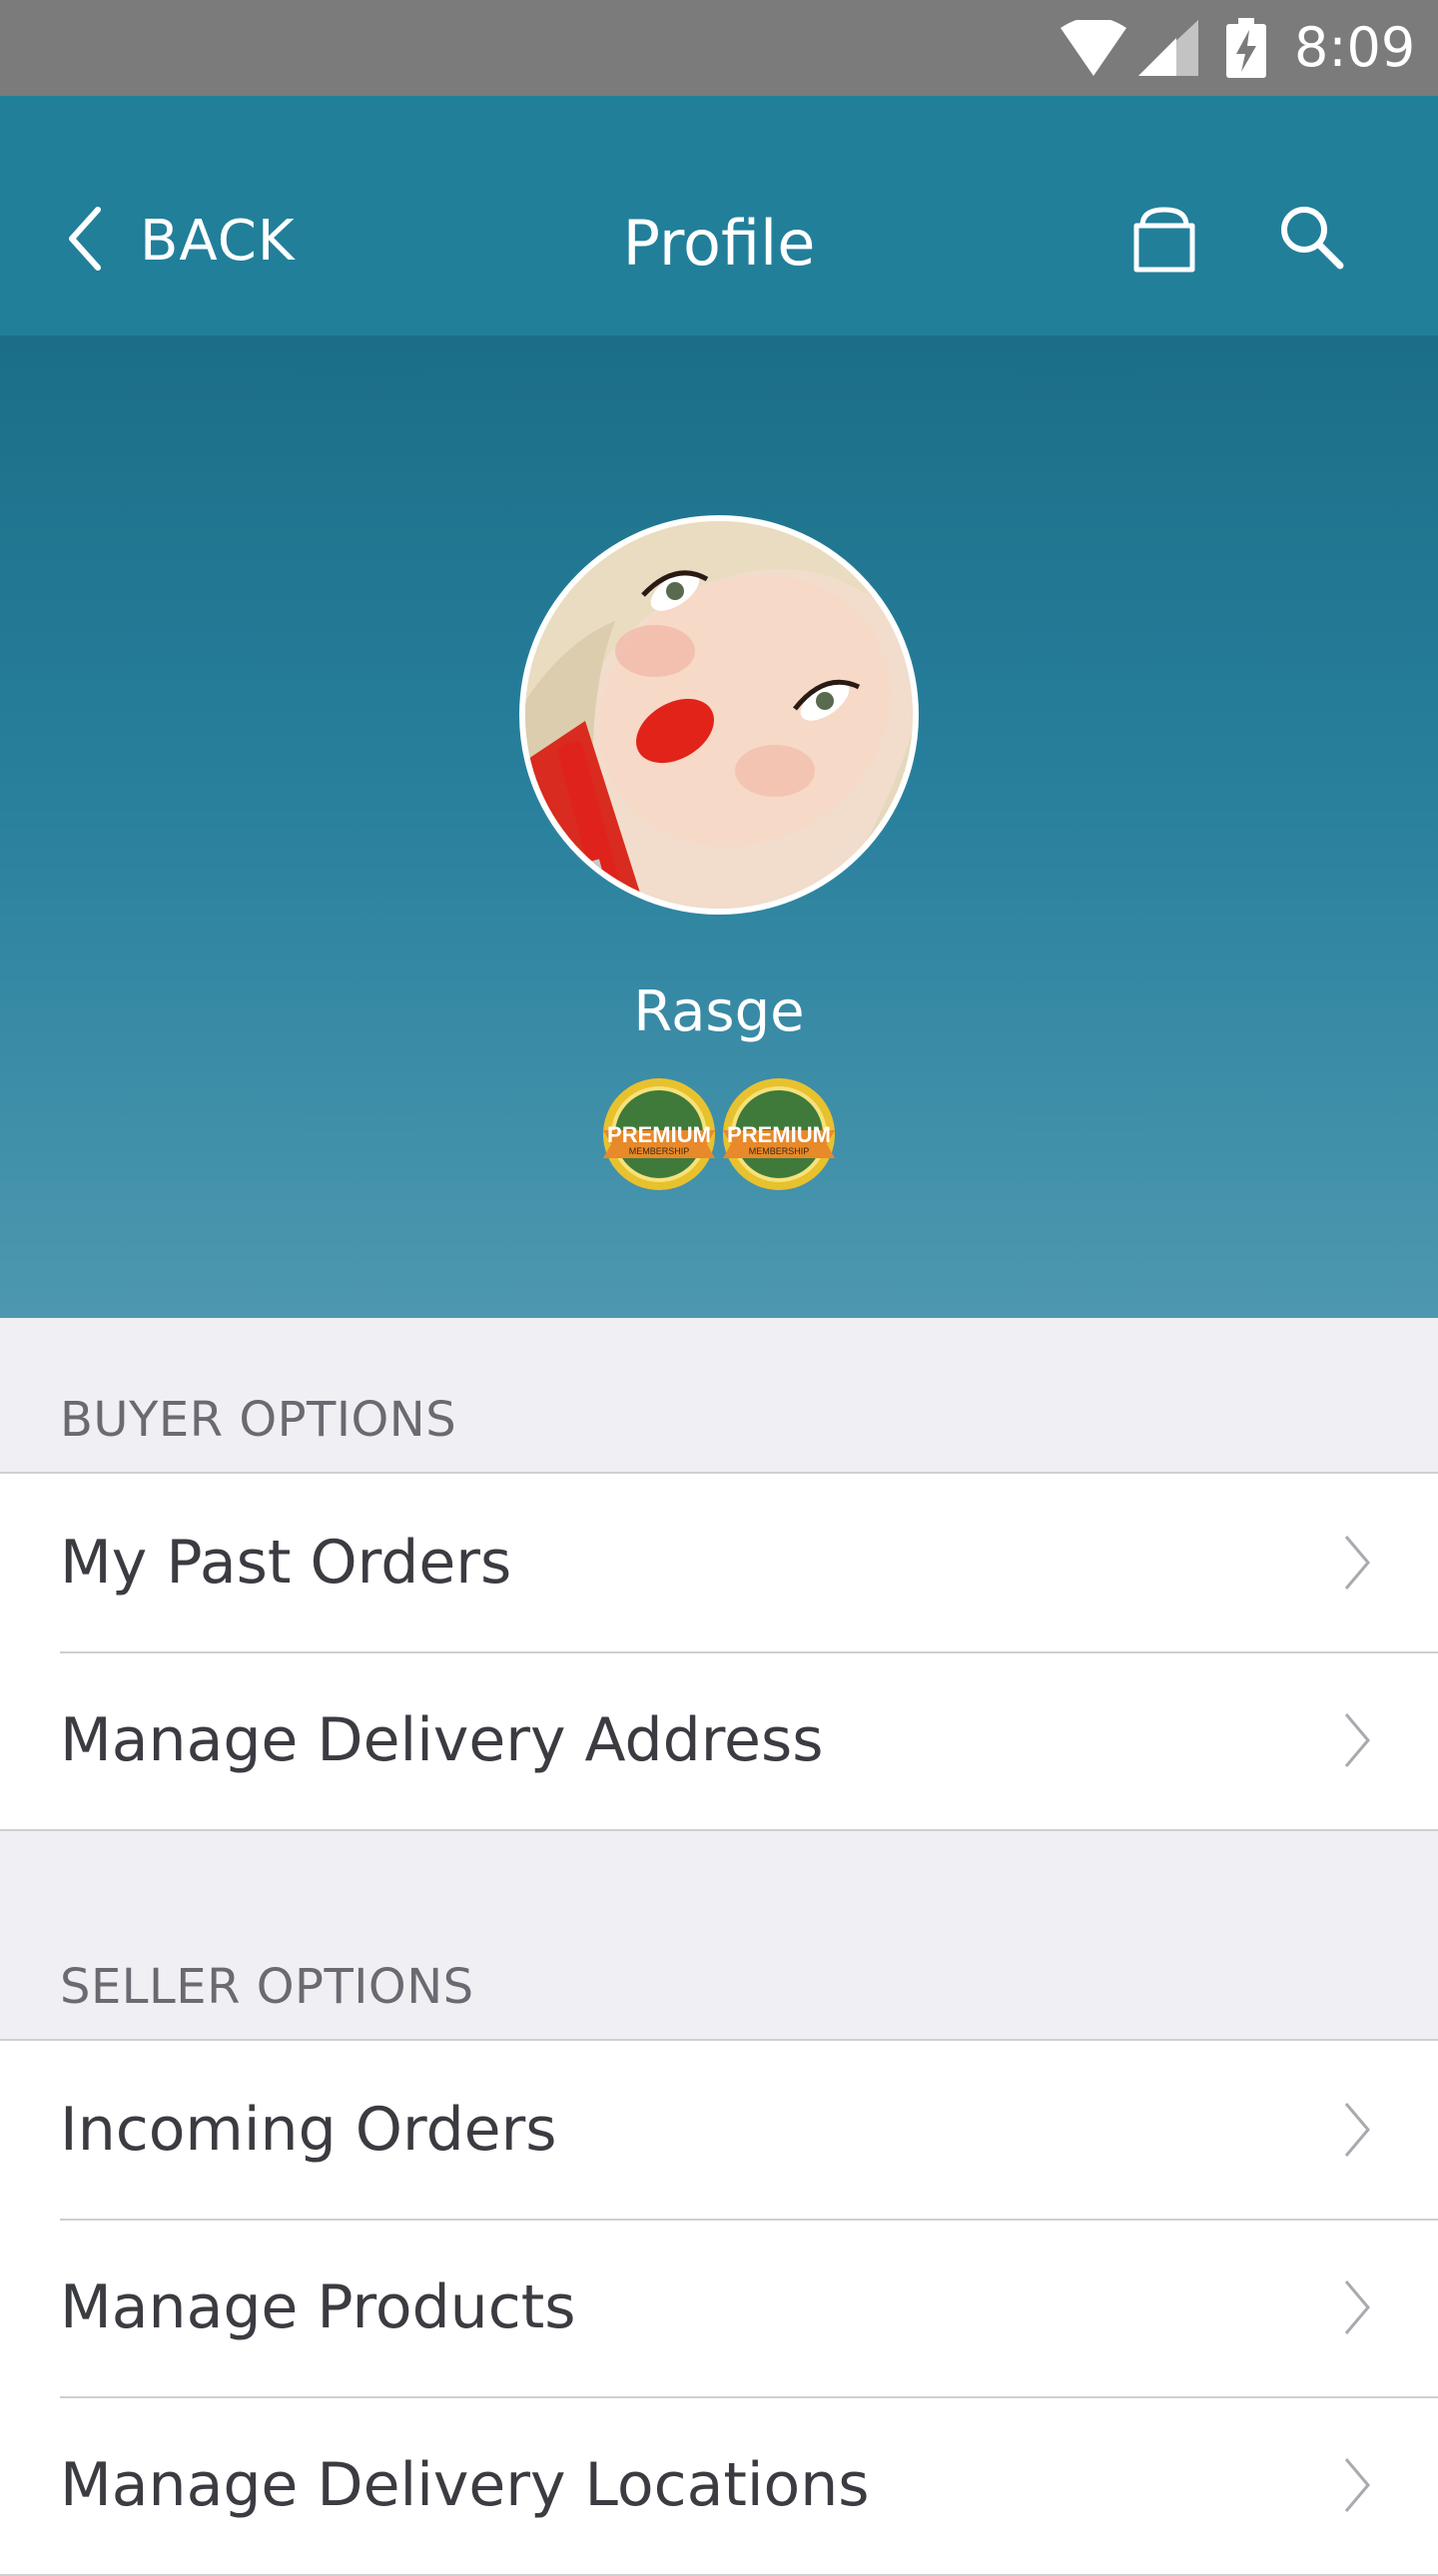  I want to click on page-title: Profile, so click(719, 244).